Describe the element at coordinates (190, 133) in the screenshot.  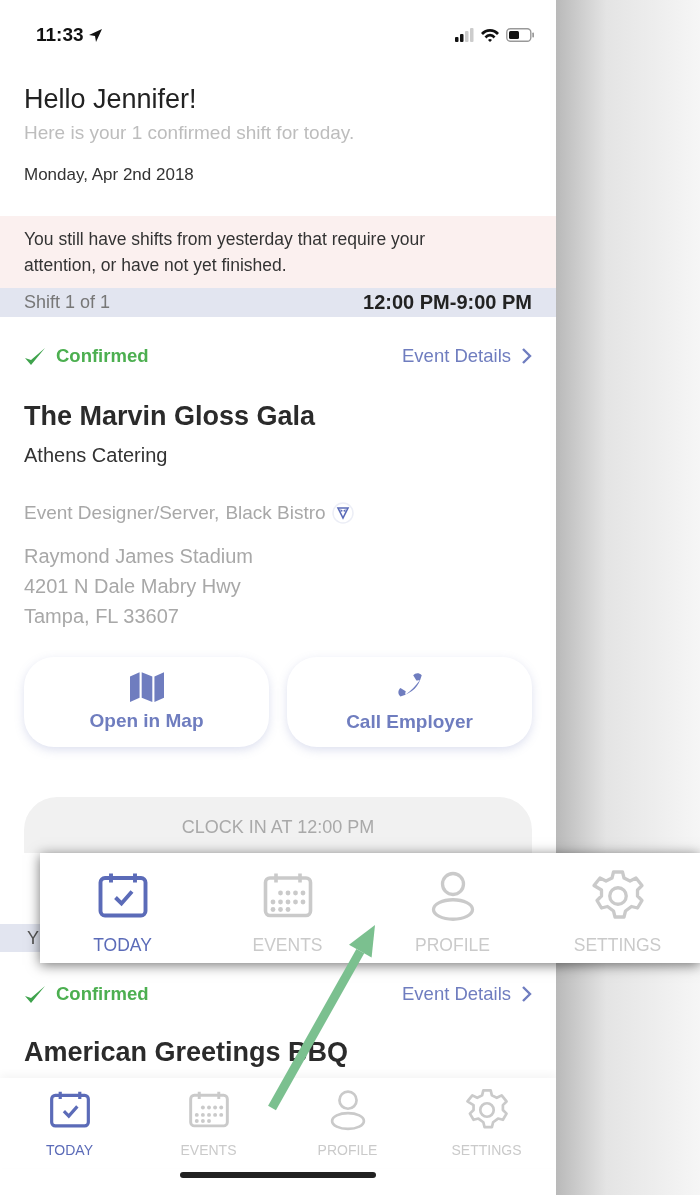
I see `greeting-subtitle: Here is your 1 confirmed shift for today.` at that location.